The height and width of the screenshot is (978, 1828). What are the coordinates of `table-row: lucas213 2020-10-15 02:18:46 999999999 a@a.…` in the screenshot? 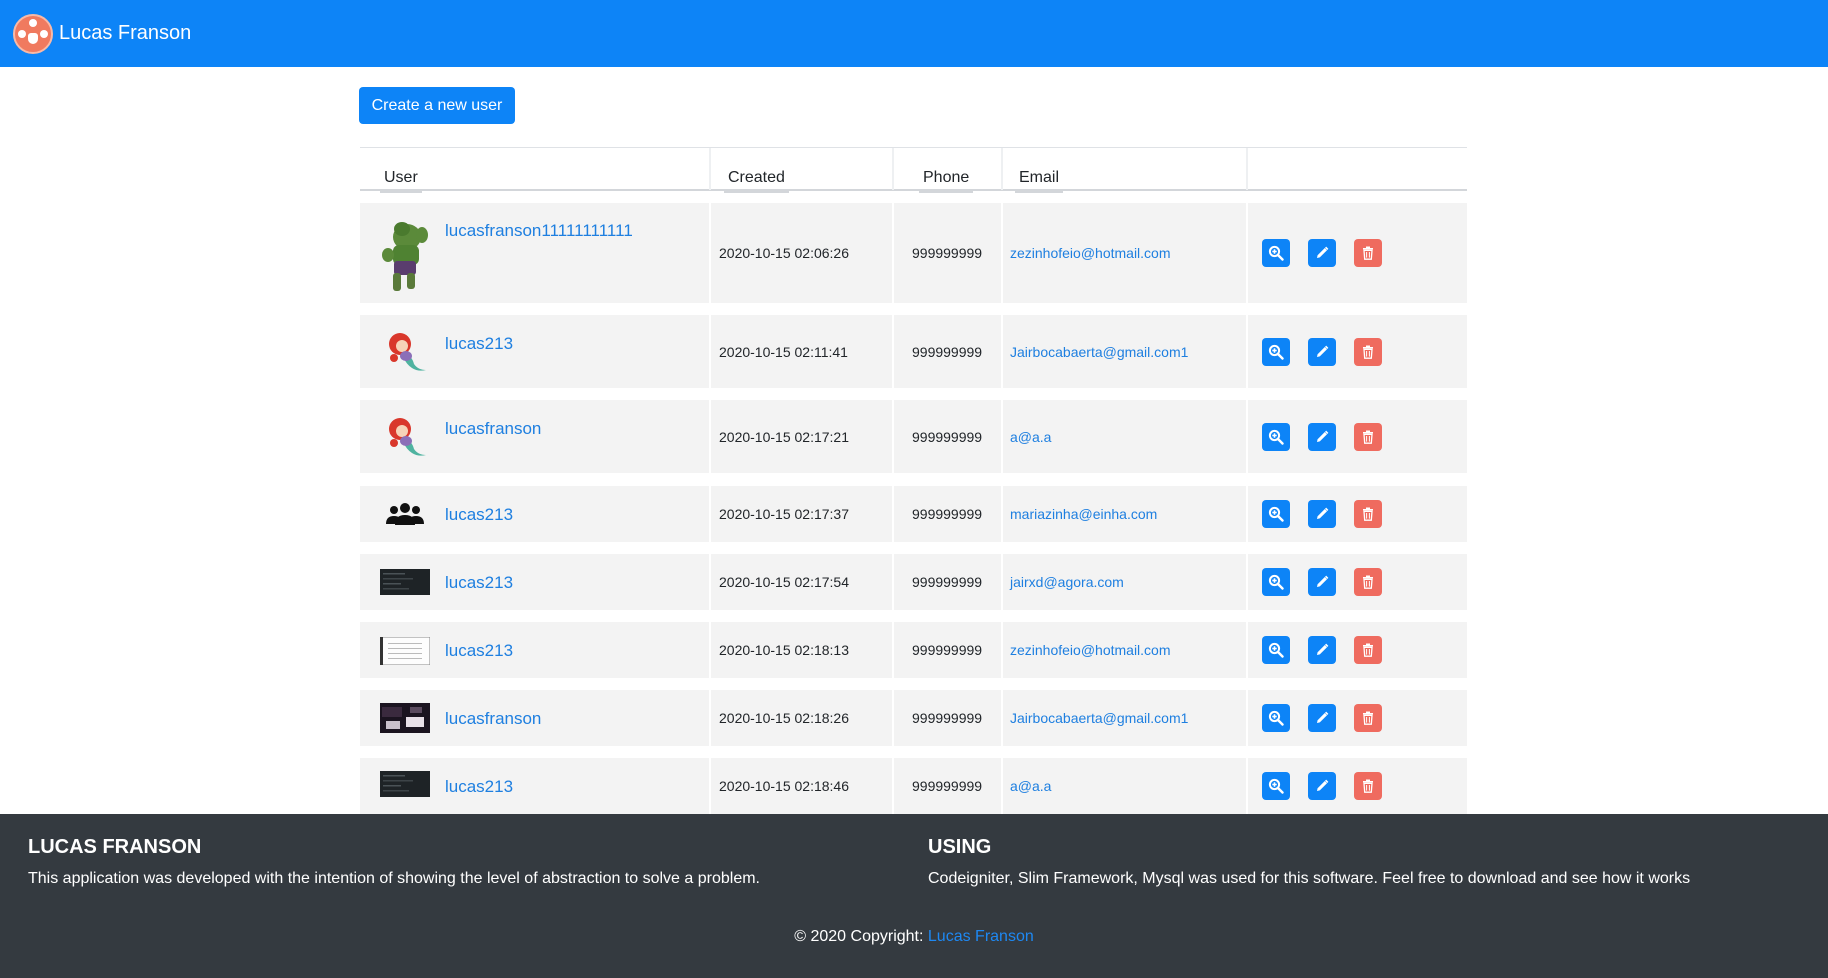 It's located at (913, 786).